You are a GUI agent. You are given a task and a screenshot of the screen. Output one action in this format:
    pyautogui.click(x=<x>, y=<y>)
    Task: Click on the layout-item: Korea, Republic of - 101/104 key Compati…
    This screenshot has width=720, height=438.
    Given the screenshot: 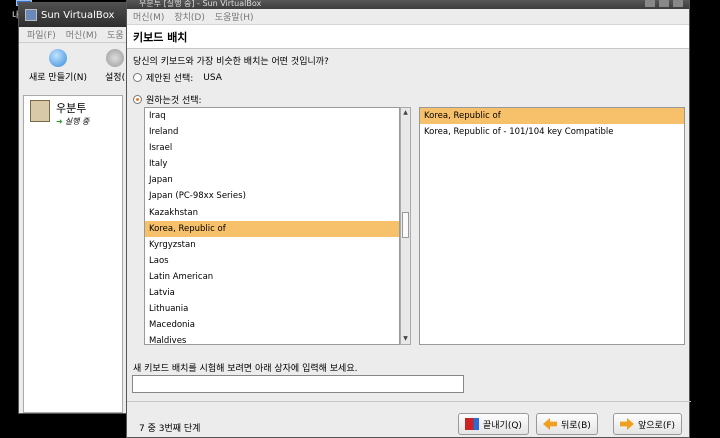 What is the action you would take?
    pyautogui.click(x=552, y=132)
    